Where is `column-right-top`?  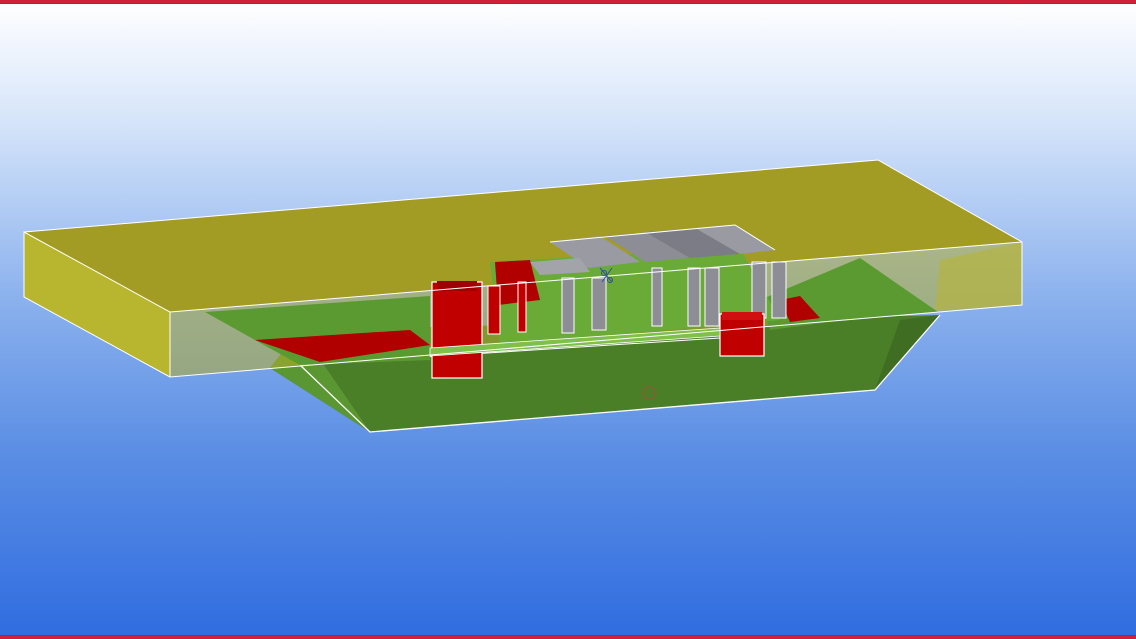
column-right-top is located at coordinates (742, 316).